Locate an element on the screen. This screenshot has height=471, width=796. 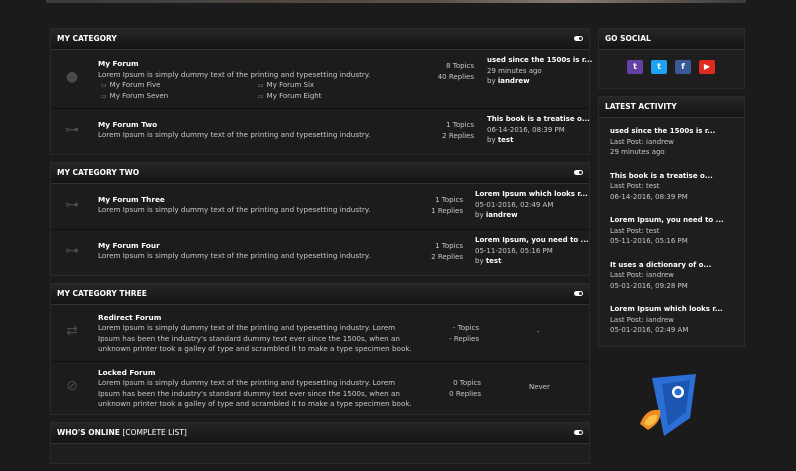
forum-title: My Forum is located at coordinates (118, 63).